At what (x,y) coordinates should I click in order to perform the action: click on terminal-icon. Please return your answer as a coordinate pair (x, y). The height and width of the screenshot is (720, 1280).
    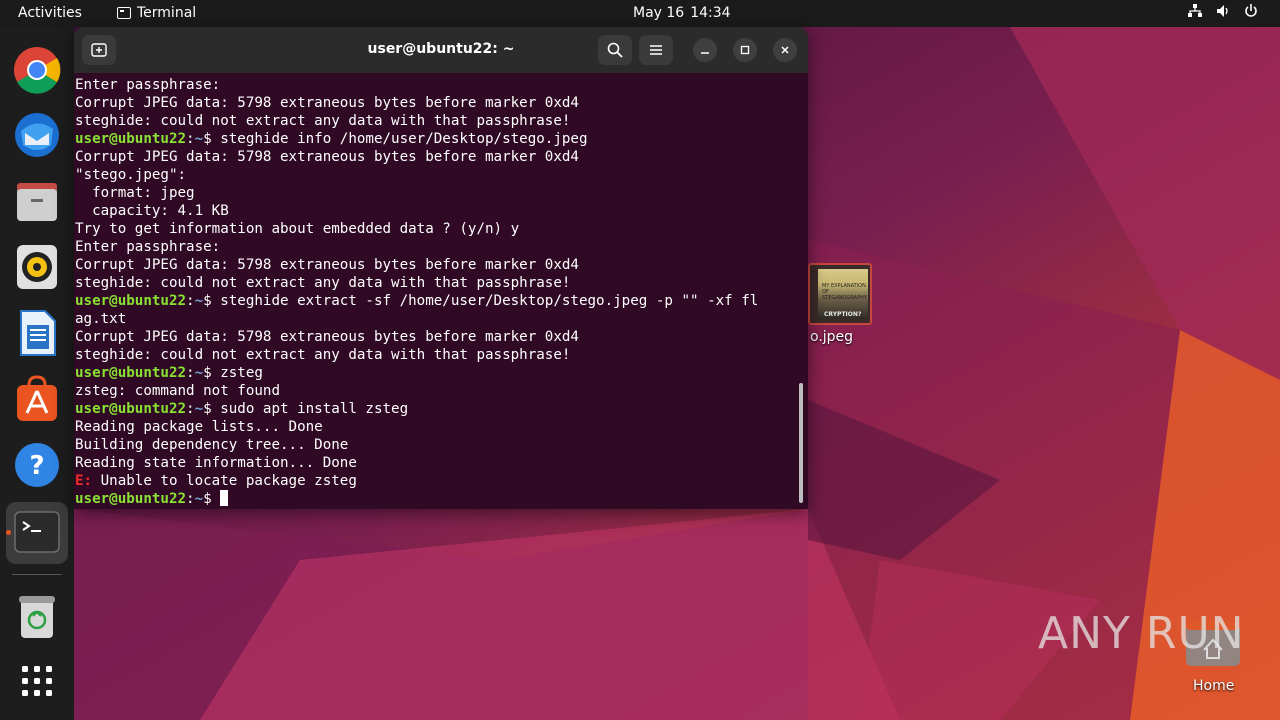
    Looking at the image, I should click on (37, 532).